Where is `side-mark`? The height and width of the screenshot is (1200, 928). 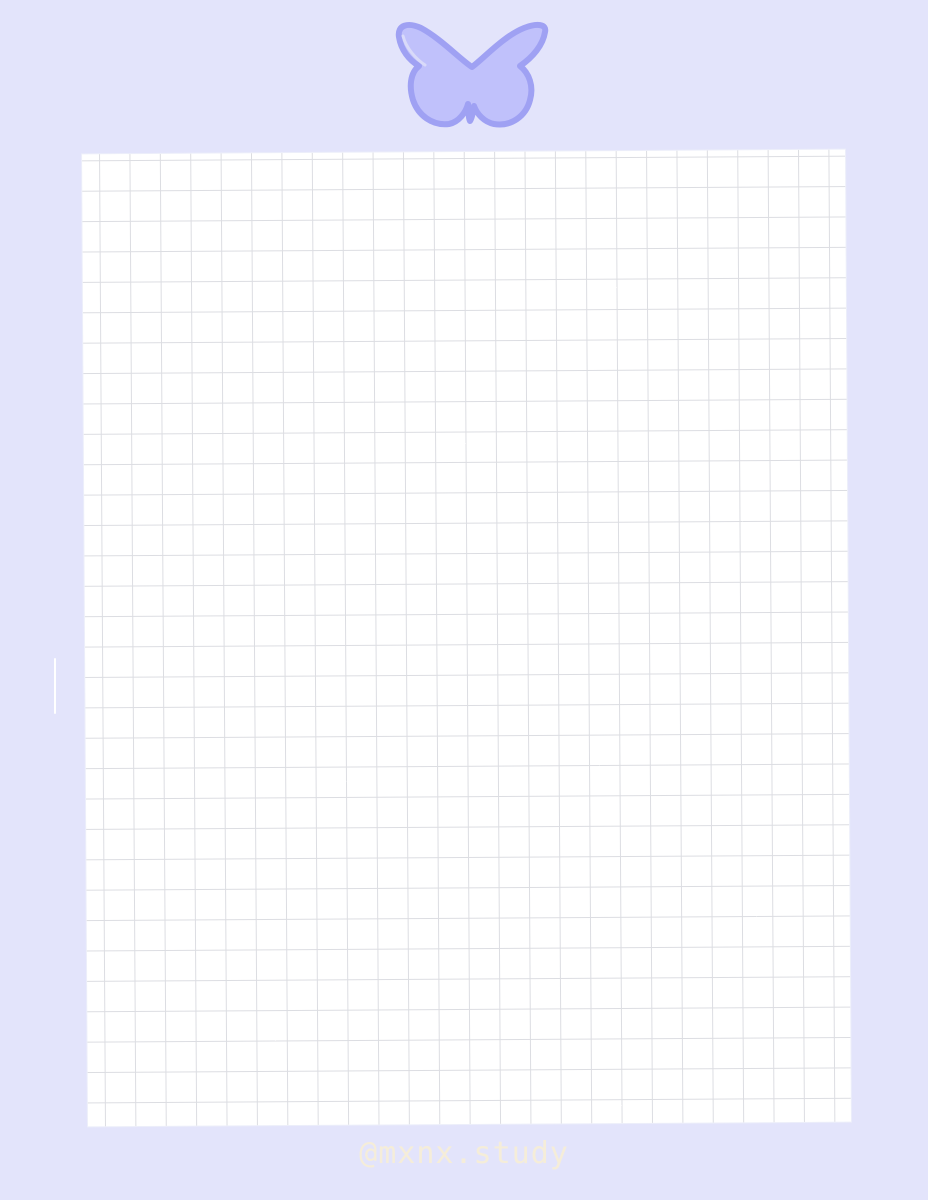
side-mark is located at coordinates (55, 686).